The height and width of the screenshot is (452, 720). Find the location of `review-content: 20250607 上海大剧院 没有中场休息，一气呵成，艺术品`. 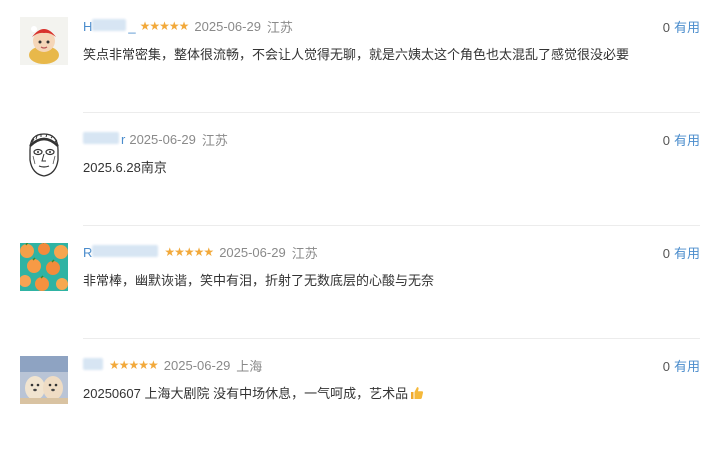

review-content: 20250607 上海大剧院 没有中场休息，一气呵成，艺术品 is located at coordinates (253, 393).